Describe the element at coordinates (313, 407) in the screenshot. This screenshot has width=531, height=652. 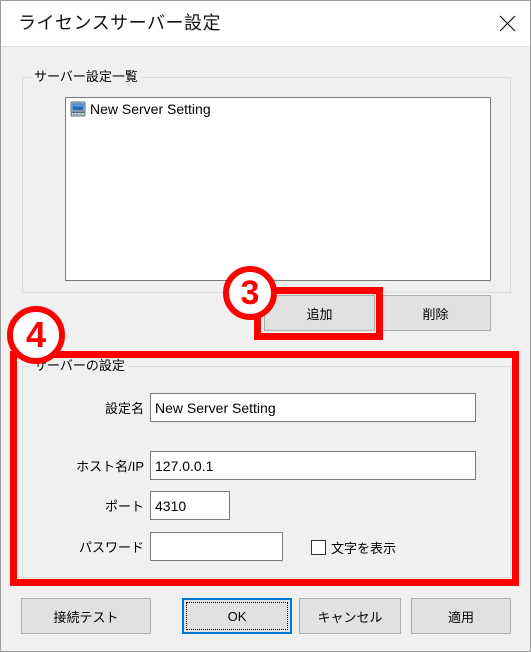
I see `setting-name-input` at that location.